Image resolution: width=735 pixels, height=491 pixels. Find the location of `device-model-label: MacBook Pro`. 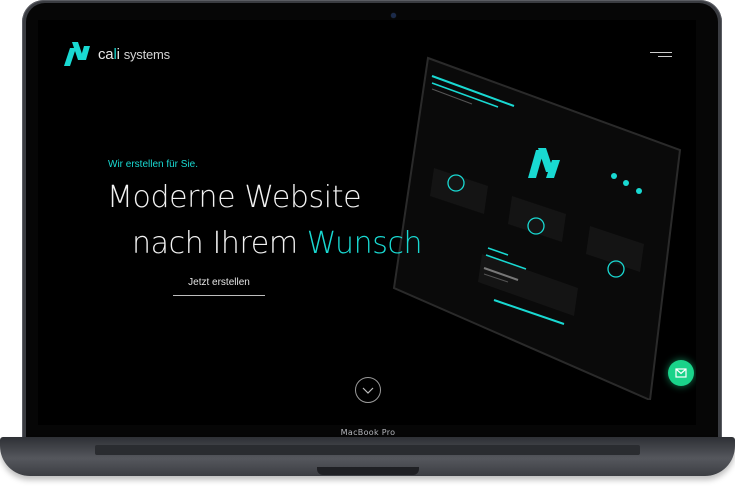

device-model-label: MacBook Pro is located at coordinates (368, 432).